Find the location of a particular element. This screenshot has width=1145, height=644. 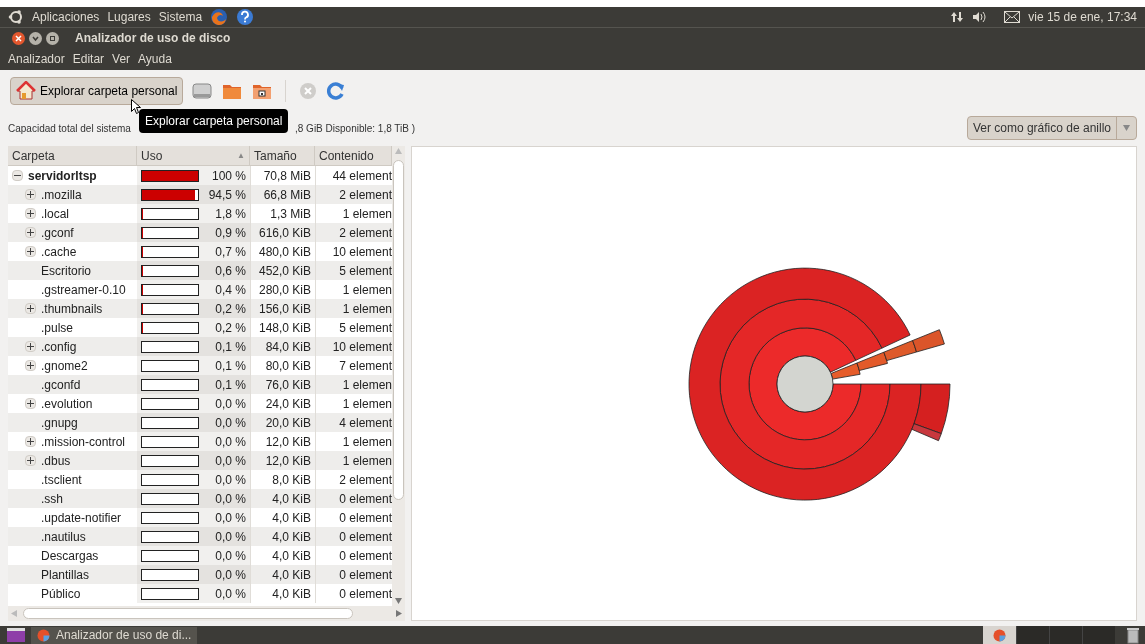

menu-item: Ver is located at coordinates (121, 59).